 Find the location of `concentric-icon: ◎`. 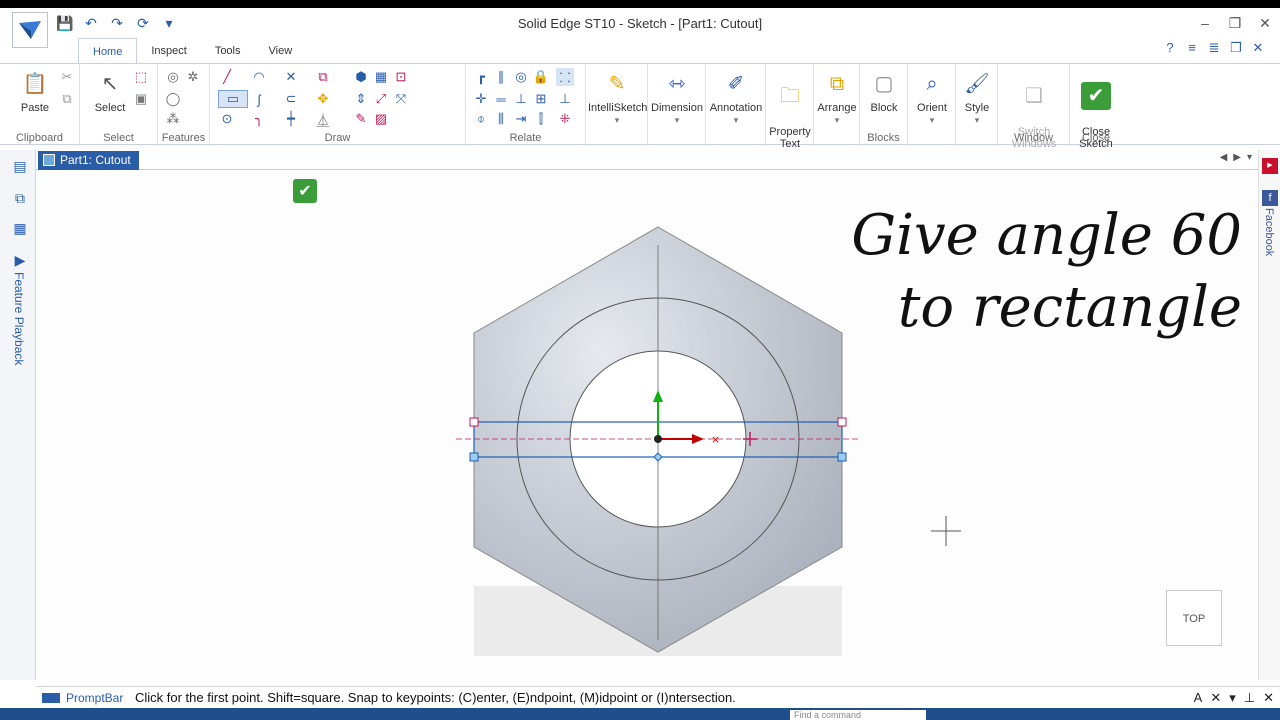

concentric-icon: ◎ is located at coordinates (521, 77).